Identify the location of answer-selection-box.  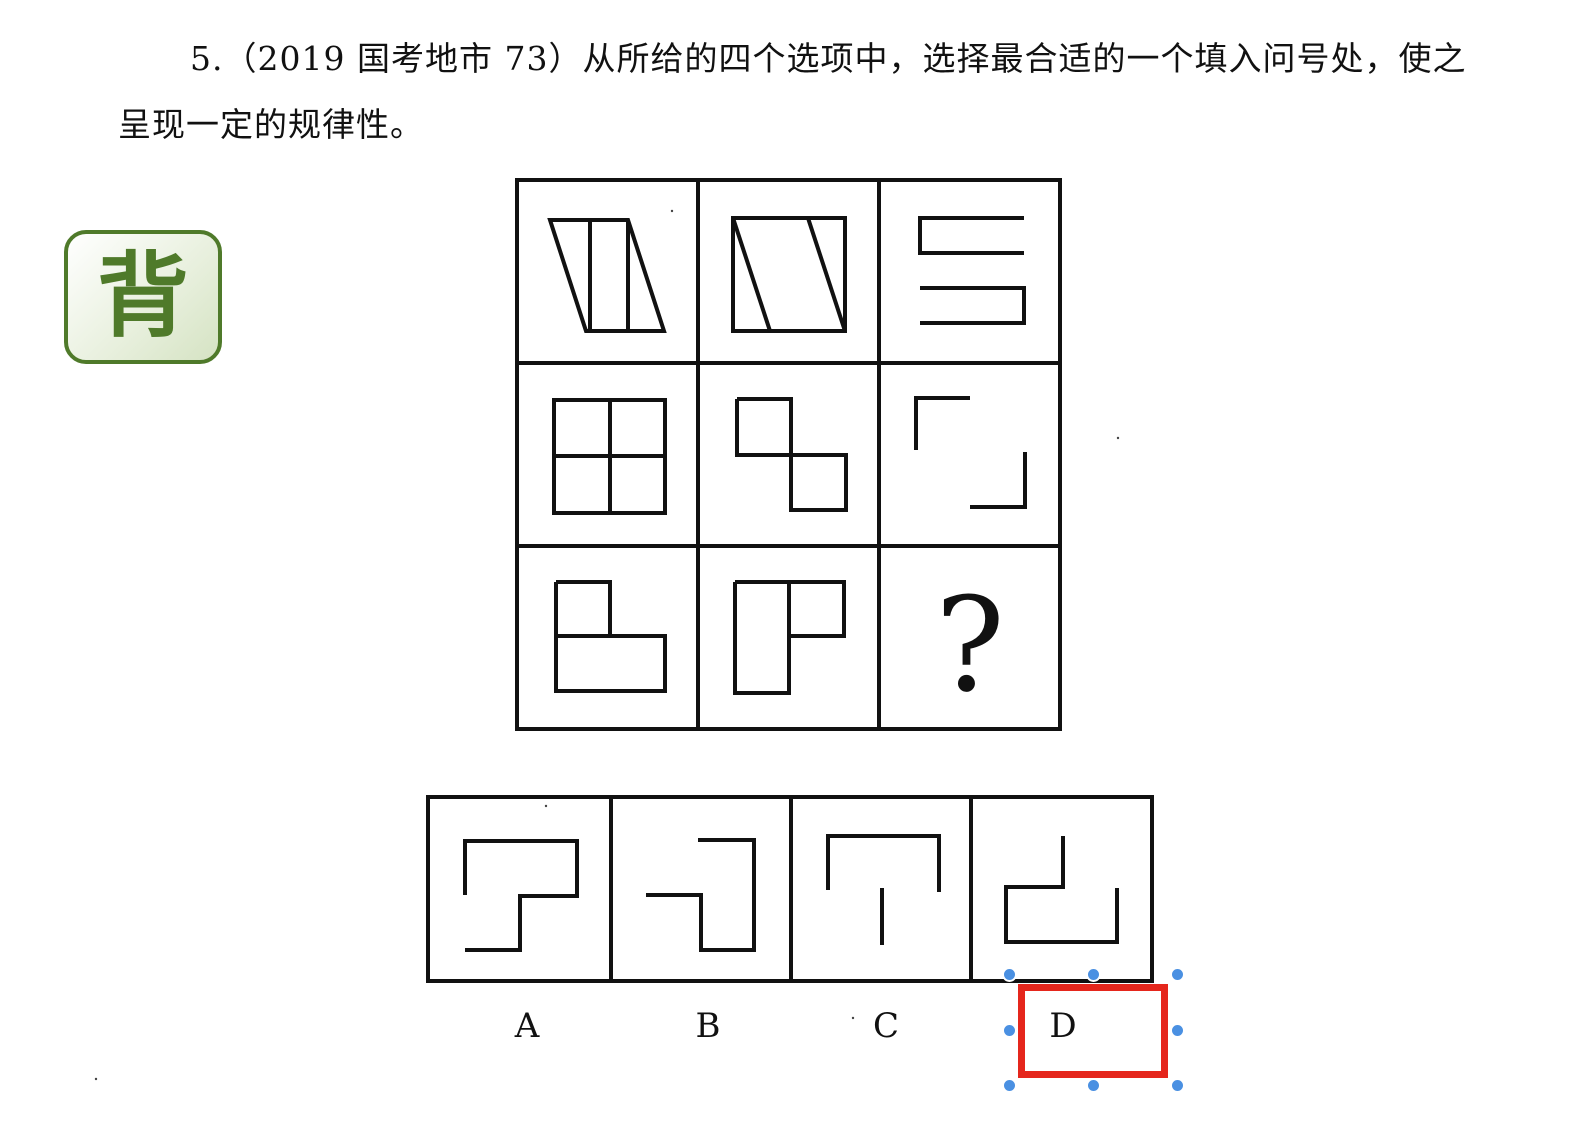
(1093, 1031).